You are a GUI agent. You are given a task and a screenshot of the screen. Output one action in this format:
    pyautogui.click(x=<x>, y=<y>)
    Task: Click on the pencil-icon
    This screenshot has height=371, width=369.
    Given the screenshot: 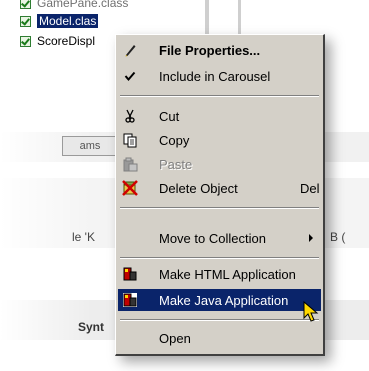 What is the action you would take?
    pyautogui.click(x=130, y=50)
    